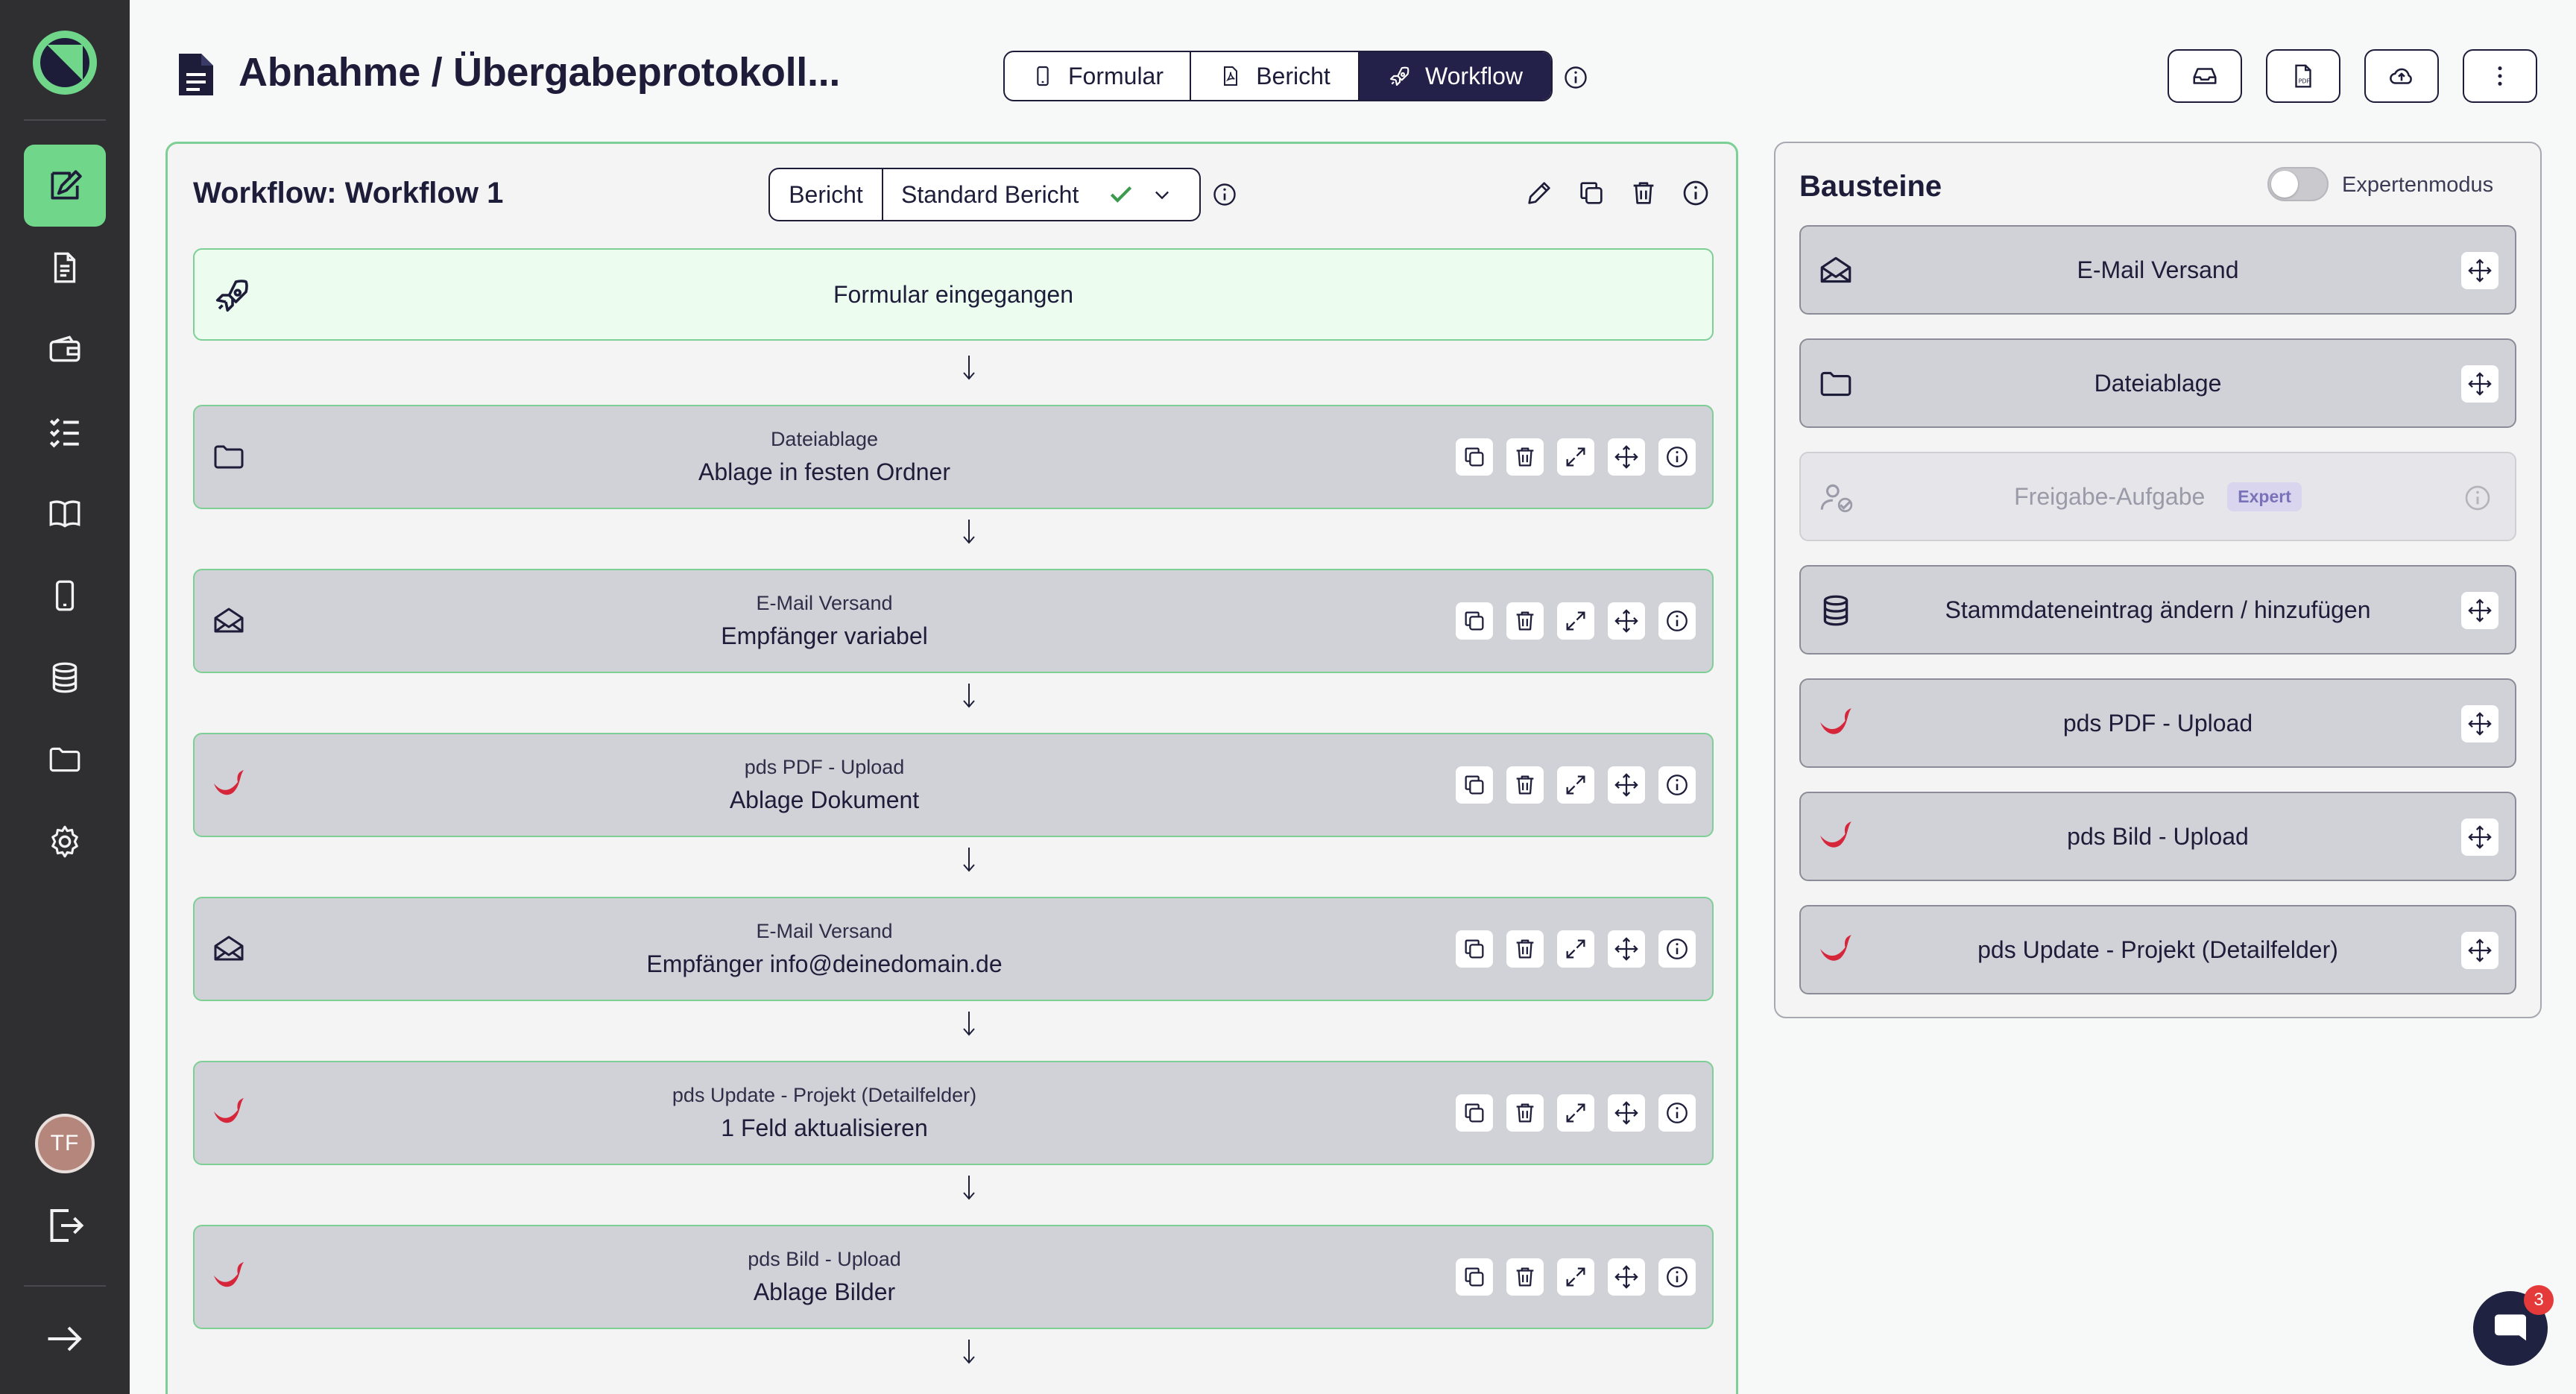 Image resolution: width=2576 pixels, height=1394 pixels. What do you see at coordinates (2401, 76) in the screenshot?
I see `cloud-upload-button` at bounding box center [2401, 76].